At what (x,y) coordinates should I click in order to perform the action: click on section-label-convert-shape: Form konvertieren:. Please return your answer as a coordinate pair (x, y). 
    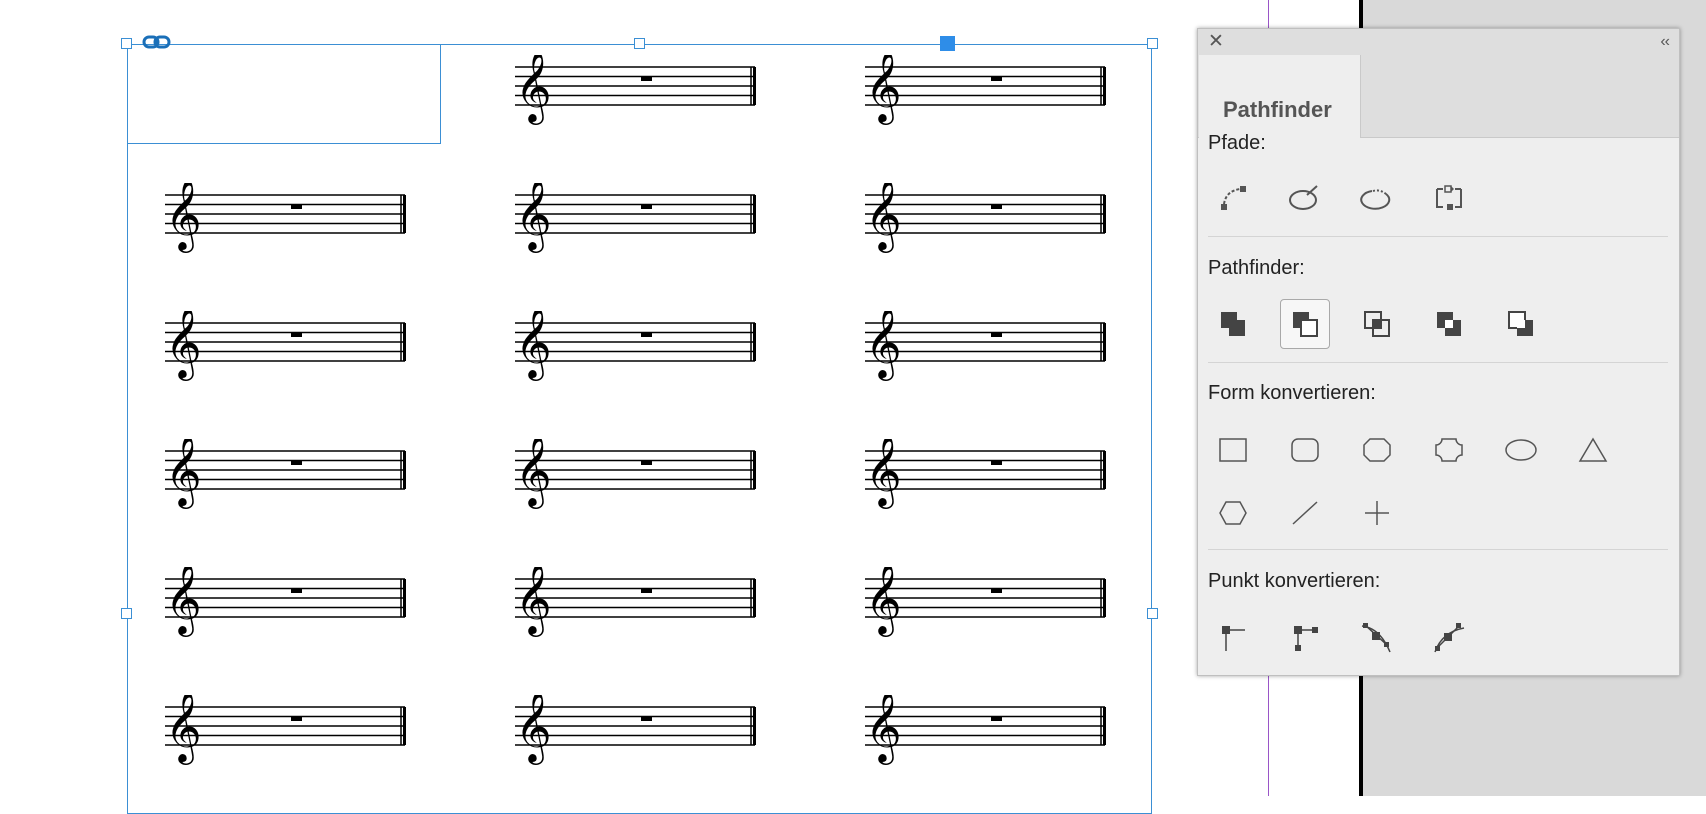
    Looking at the image, I should click on (1292, 393).